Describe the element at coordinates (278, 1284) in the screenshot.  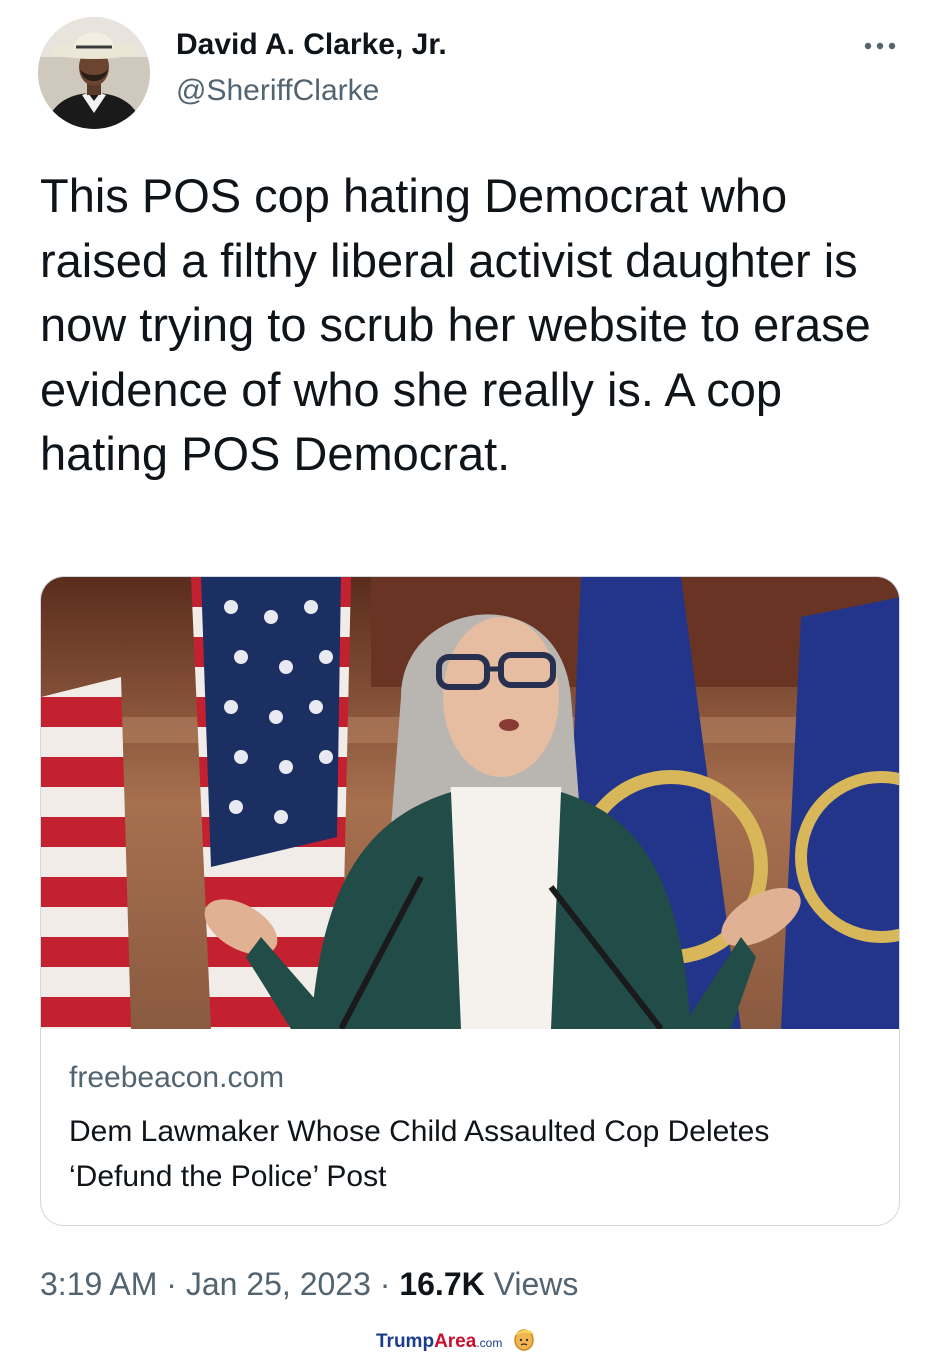
I see `tweet-date: Jan 25, 2023` at that location.